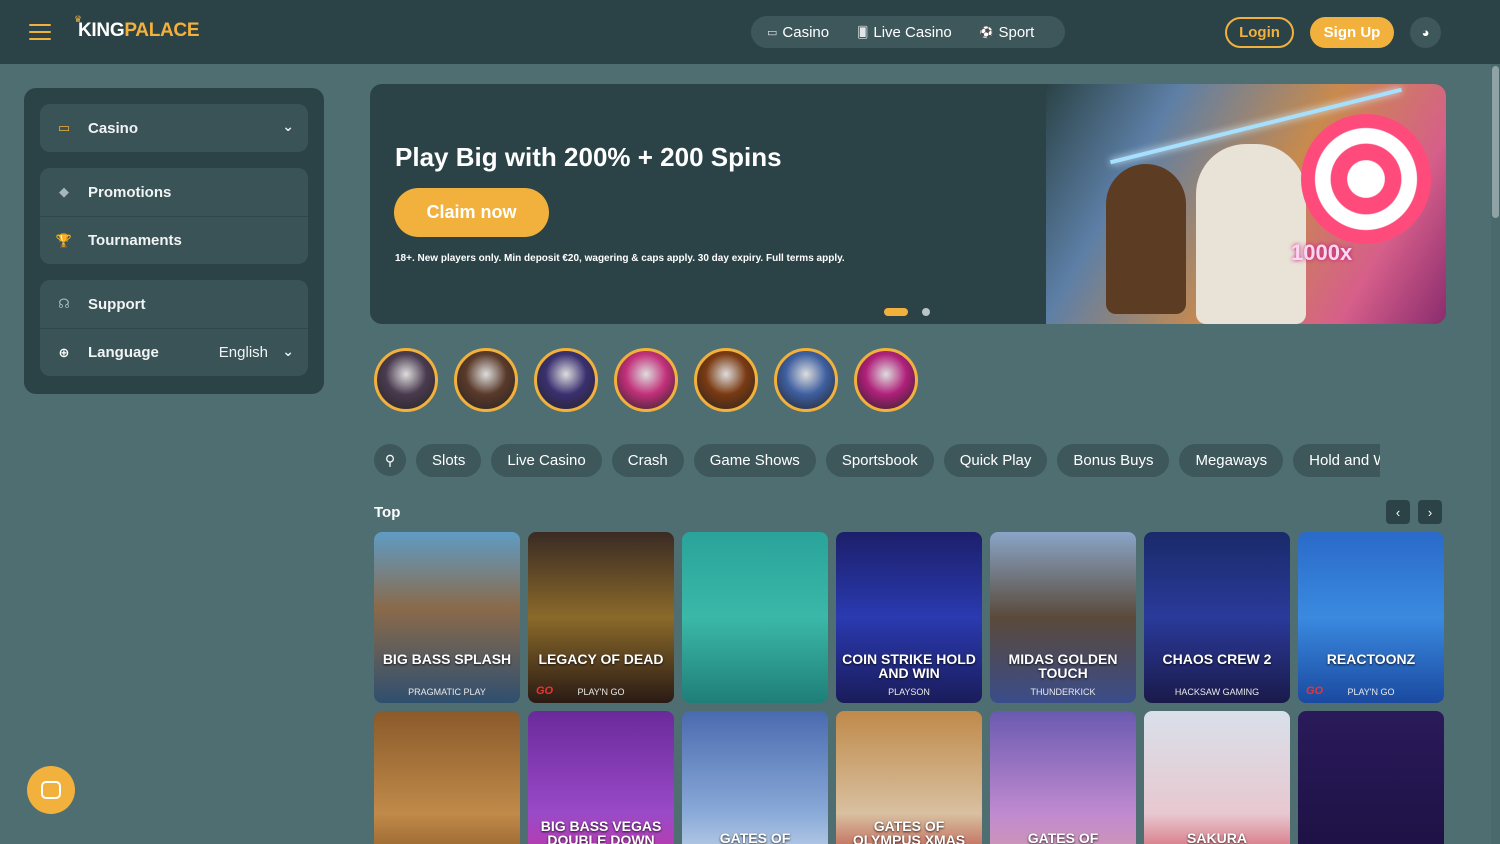  What do you see at coordinates (909, 666) in the screenshot?
I see `game-title: COIN STRIKE HOLD AND WIN` at bounding box center [909, 666].